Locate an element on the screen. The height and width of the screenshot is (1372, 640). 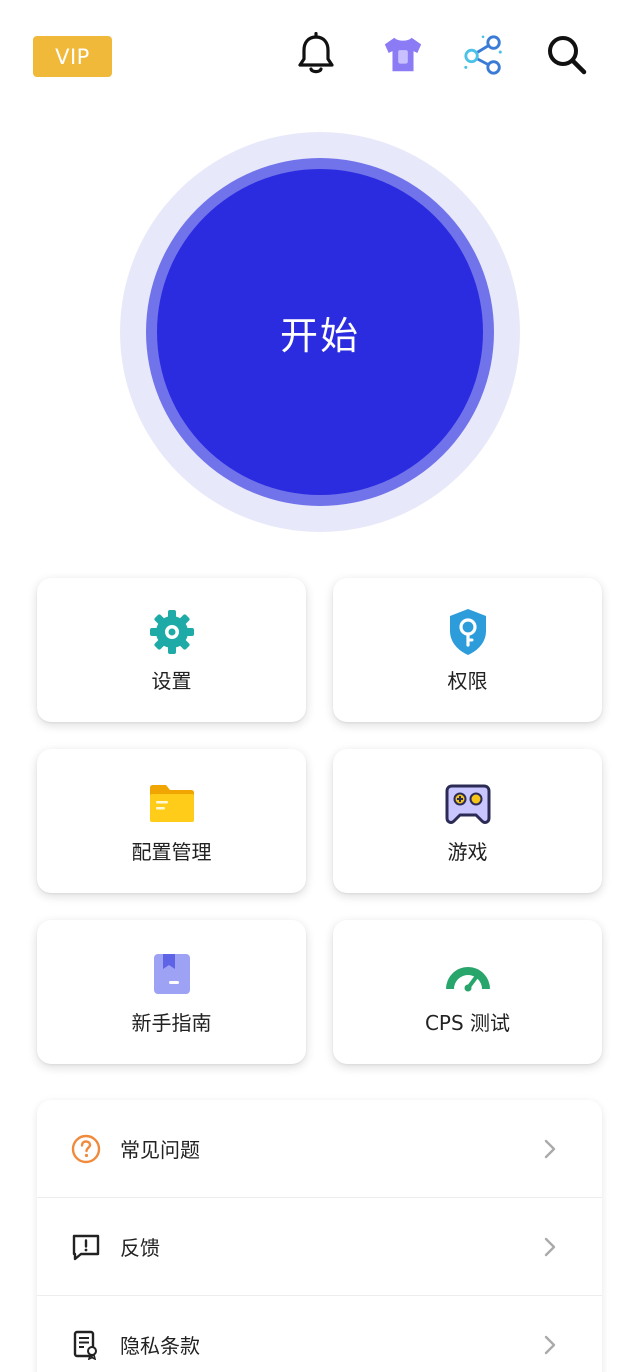
share-icon is located at coordinates (484, 54).